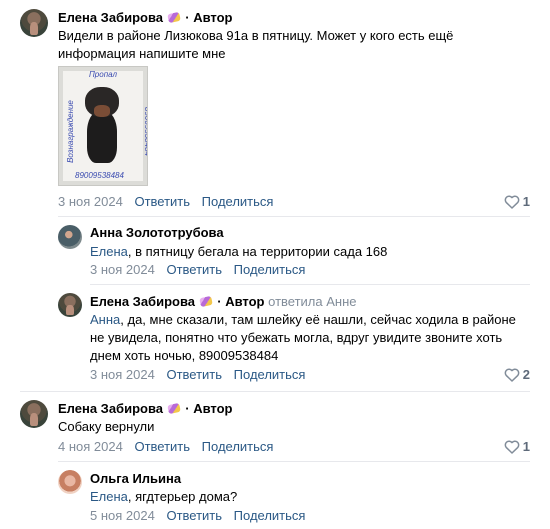 The height and width of the screenshot is (529, 550). Describe the element at coordinates (526, 374) in the screenshot. I see `like-count: 2` at that location.